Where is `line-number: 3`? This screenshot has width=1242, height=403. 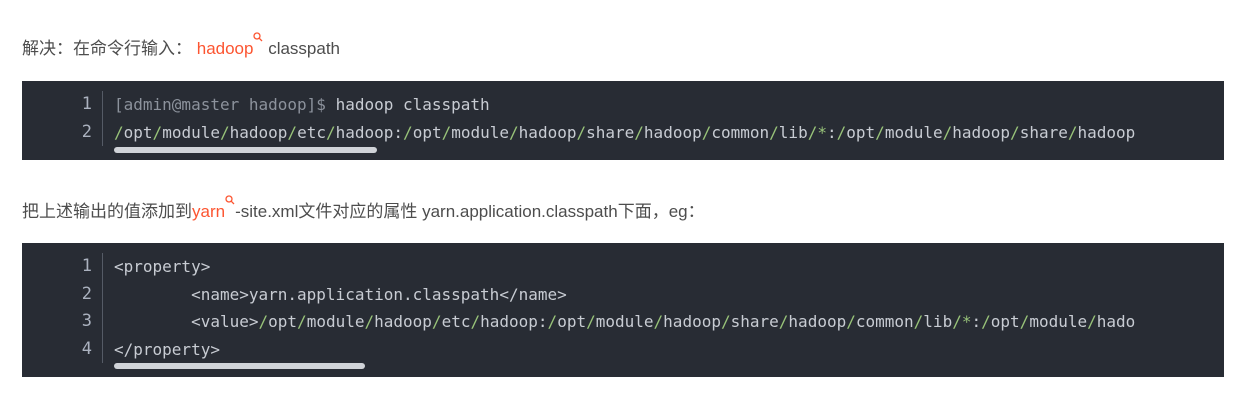
line-number: 3 is located at coordinates (86, 321).